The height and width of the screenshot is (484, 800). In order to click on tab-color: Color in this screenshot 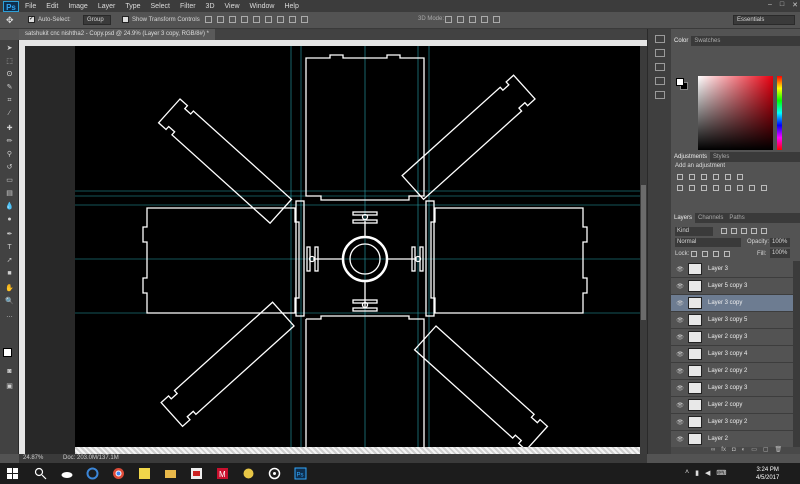, I will do `click(681, 41)`.